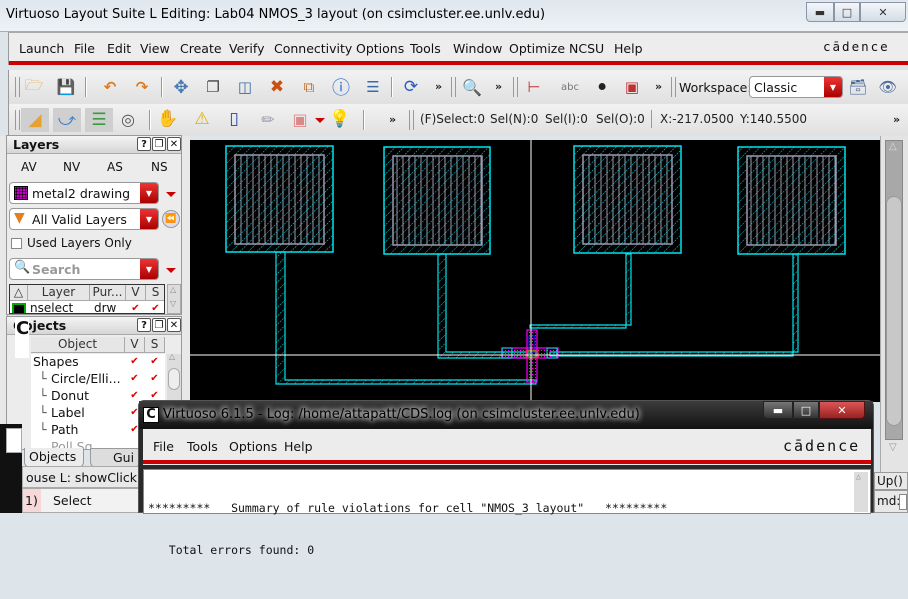 The height and width of the screenshot is (599, 908). Describe the element at coordinates (174, 325) in the screenshot. I see `close-icon: ✕` at that location.